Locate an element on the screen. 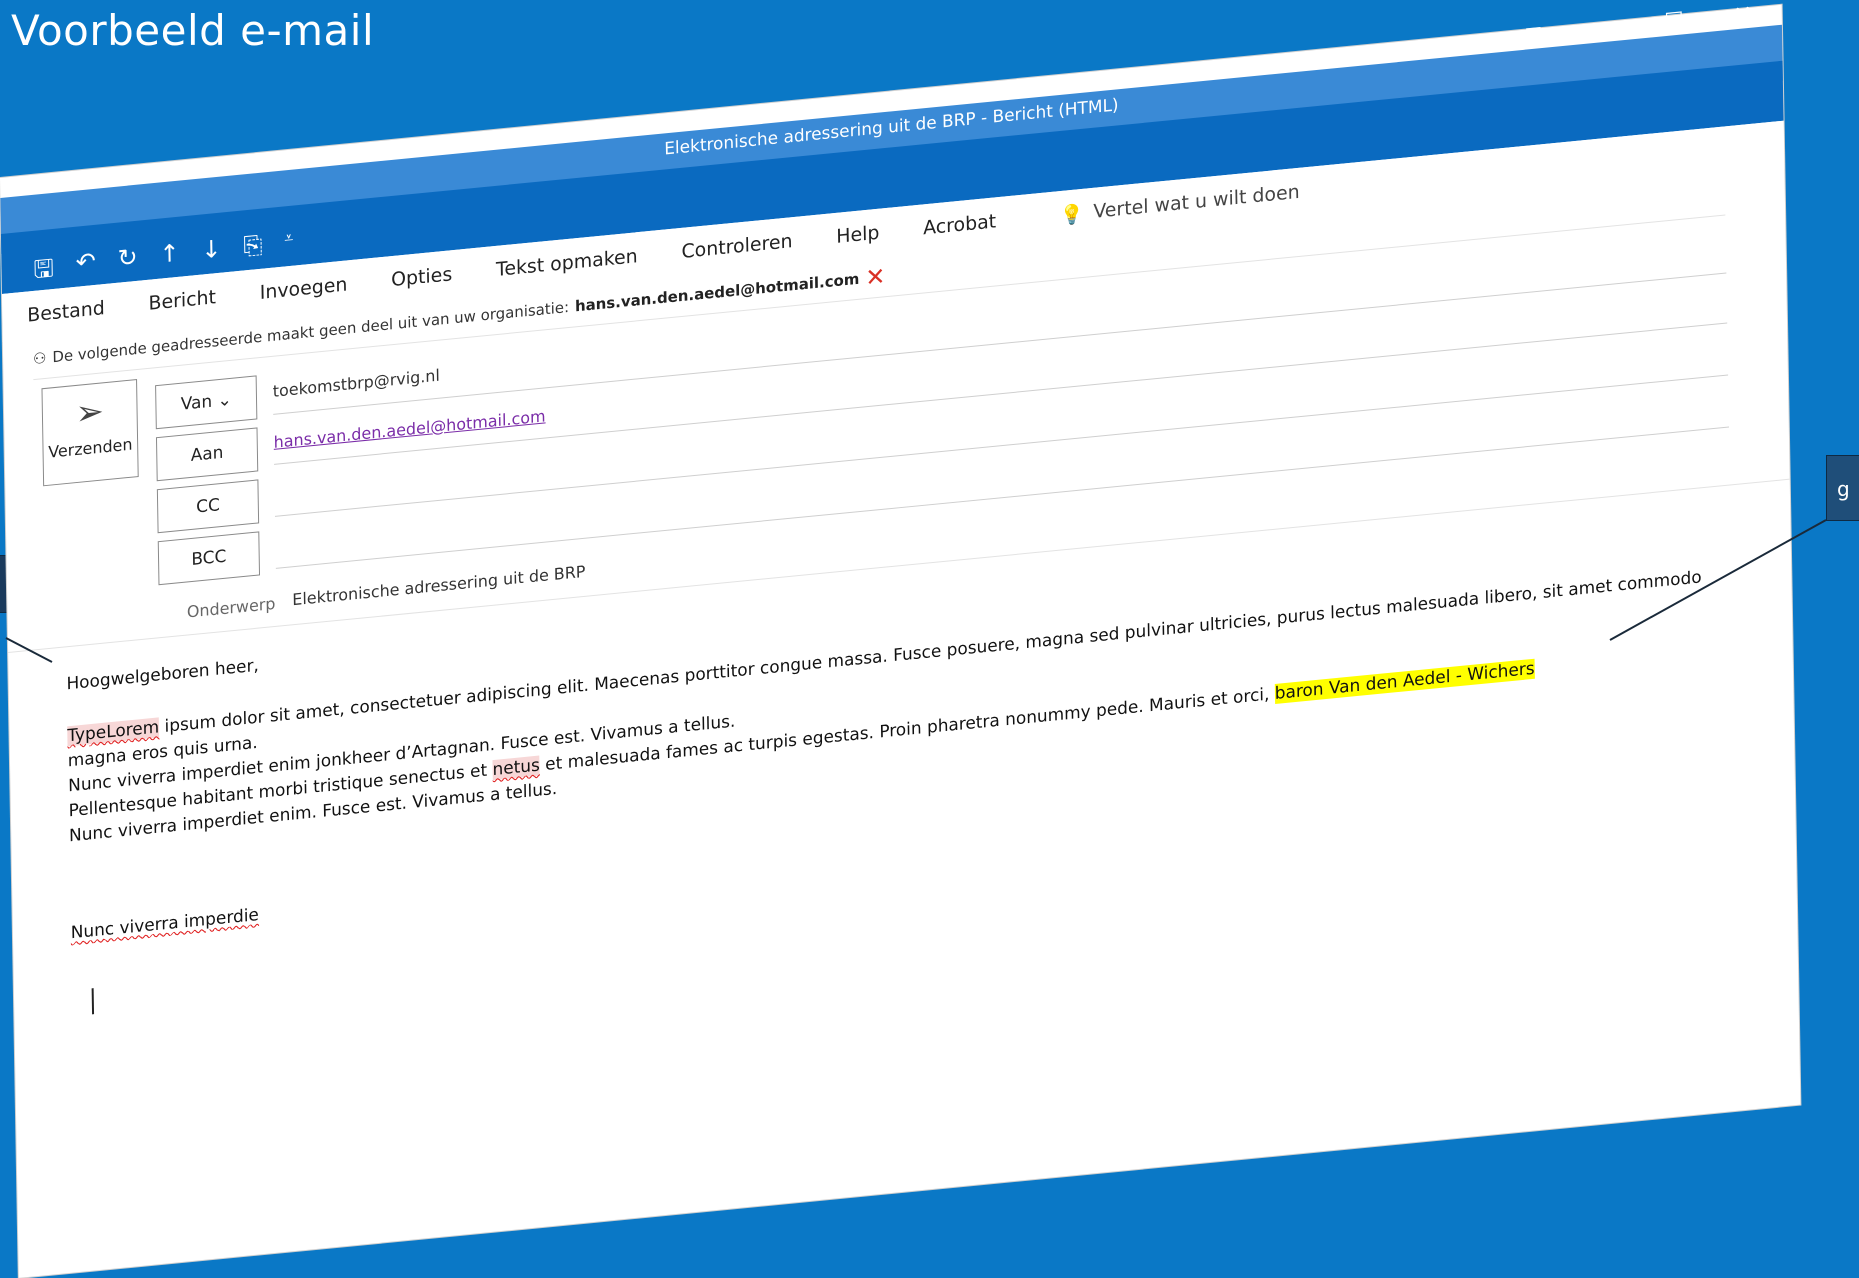 This screenshot has height=1278, width=1859. from-label: Van is located at coordinates (196, 403).